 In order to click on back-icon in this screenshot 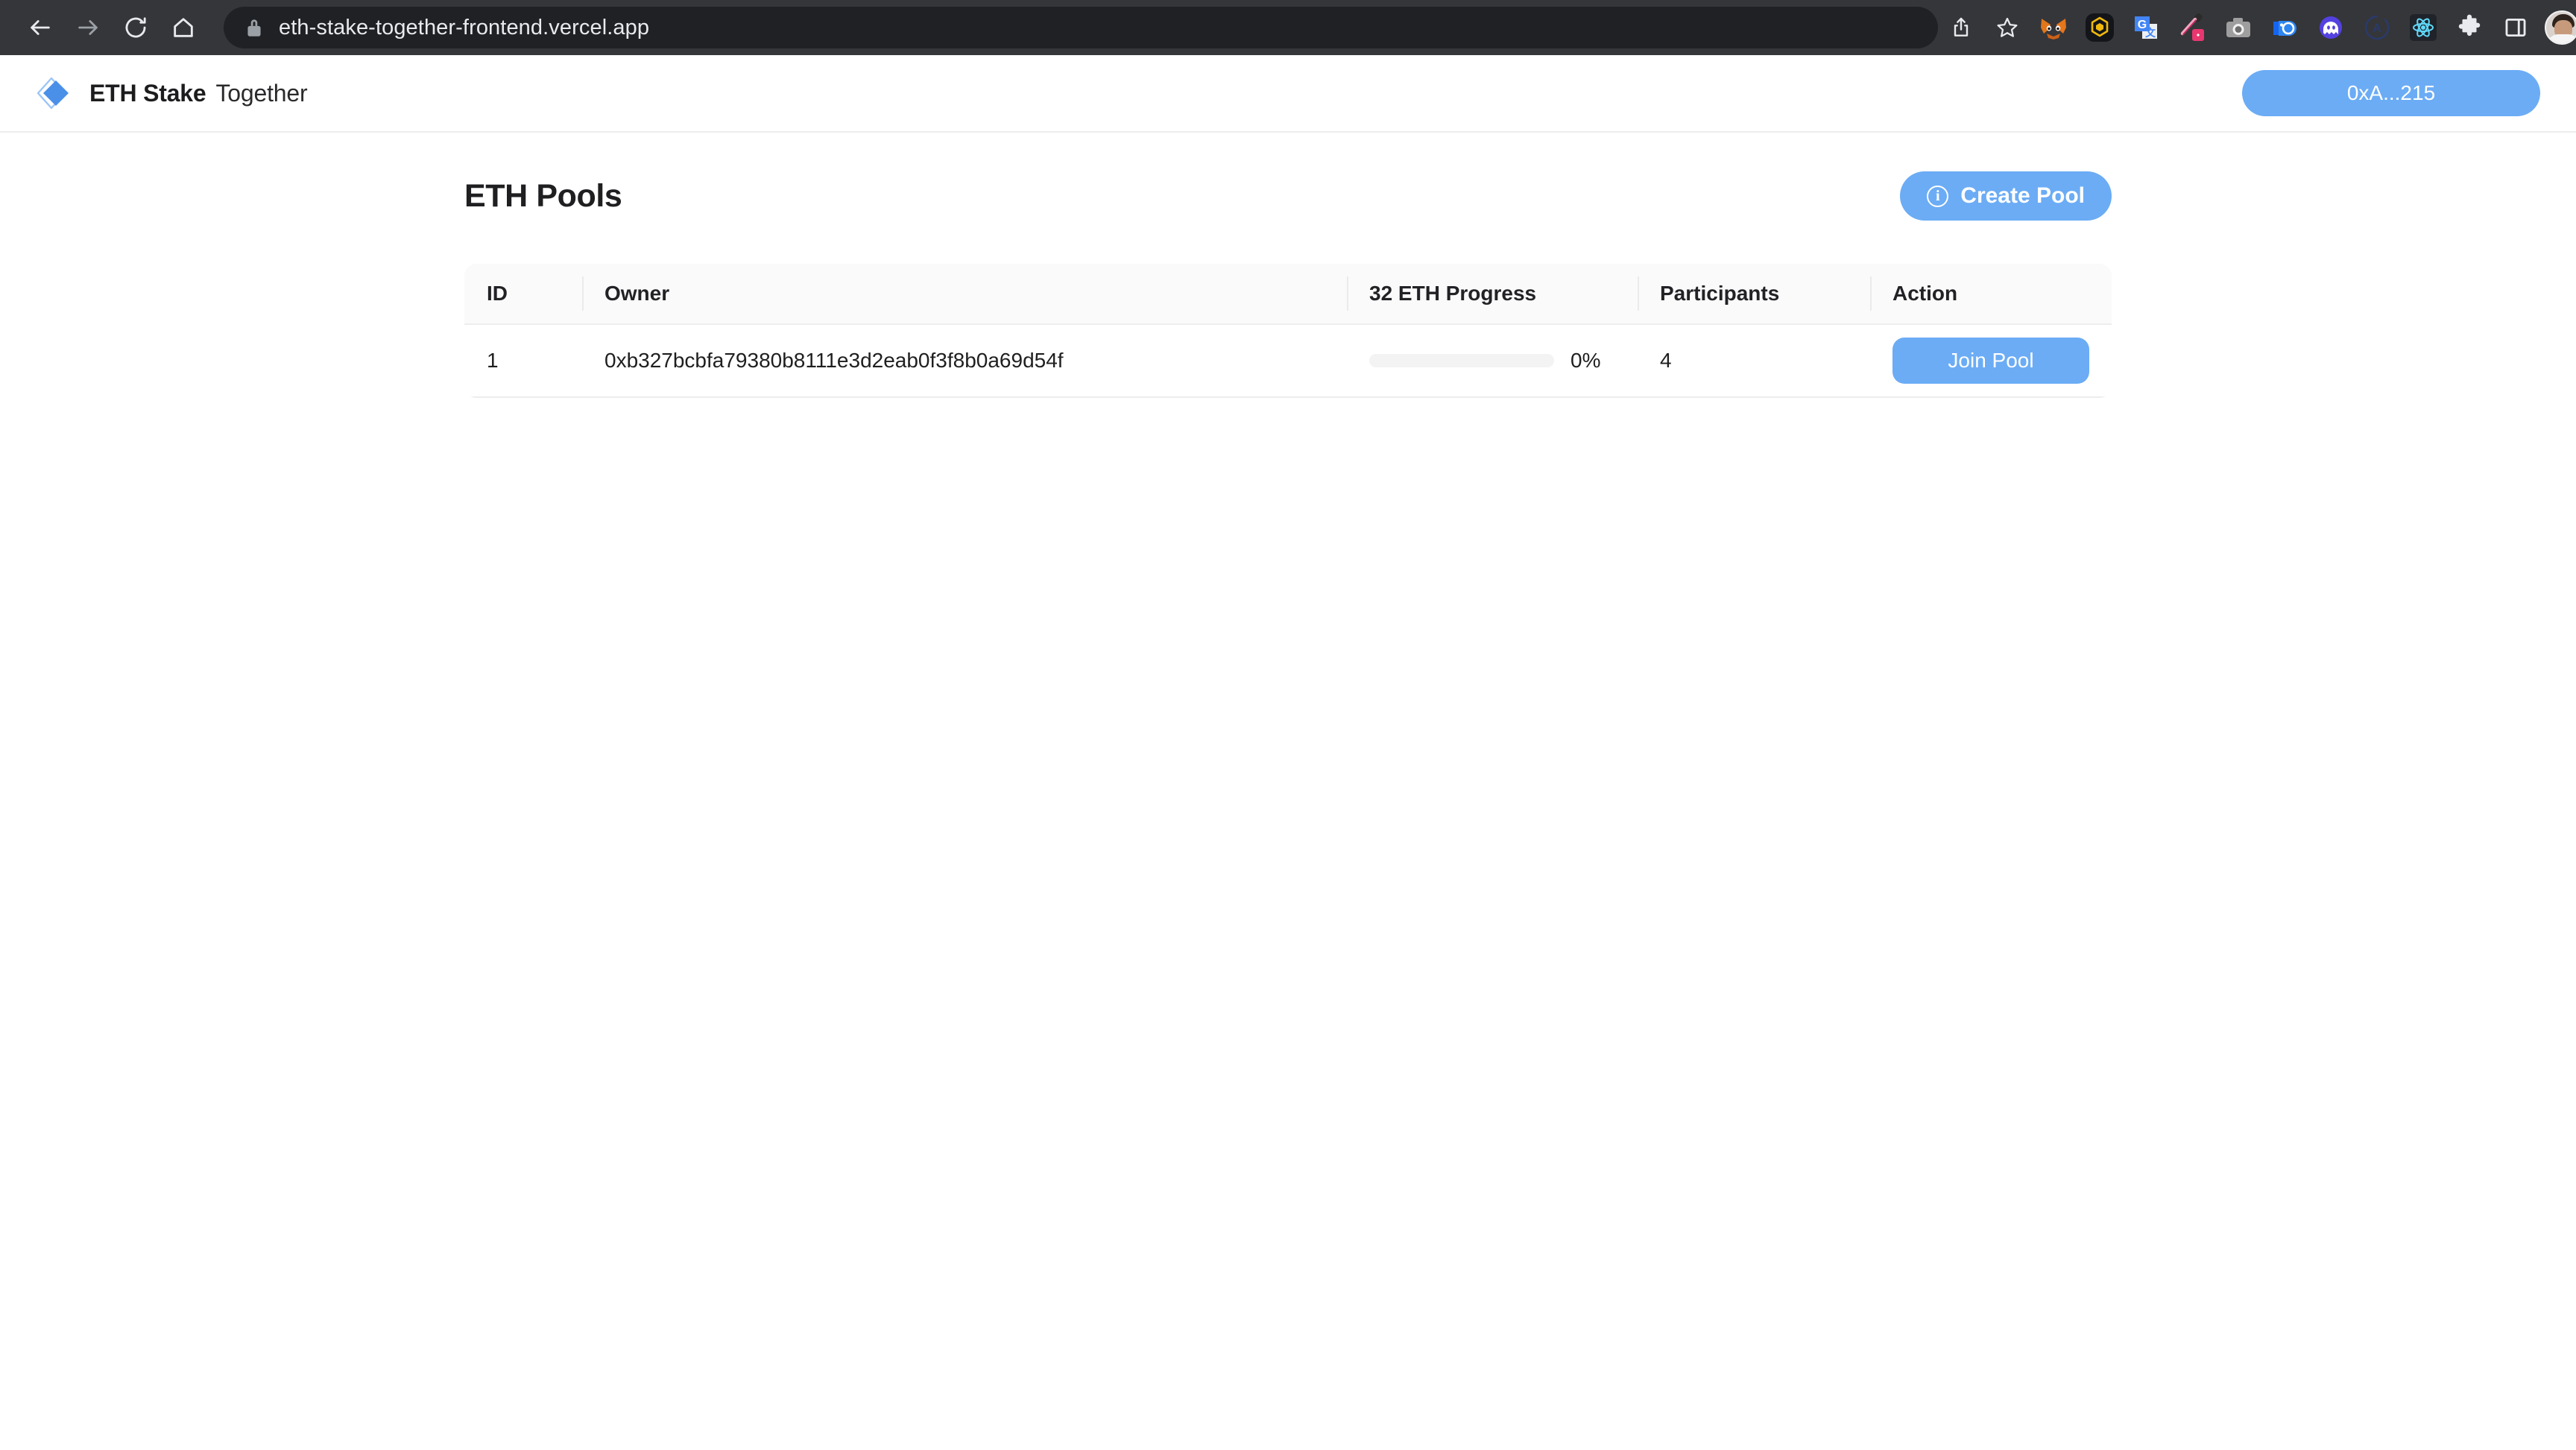, I will do `click(40, 27)`.